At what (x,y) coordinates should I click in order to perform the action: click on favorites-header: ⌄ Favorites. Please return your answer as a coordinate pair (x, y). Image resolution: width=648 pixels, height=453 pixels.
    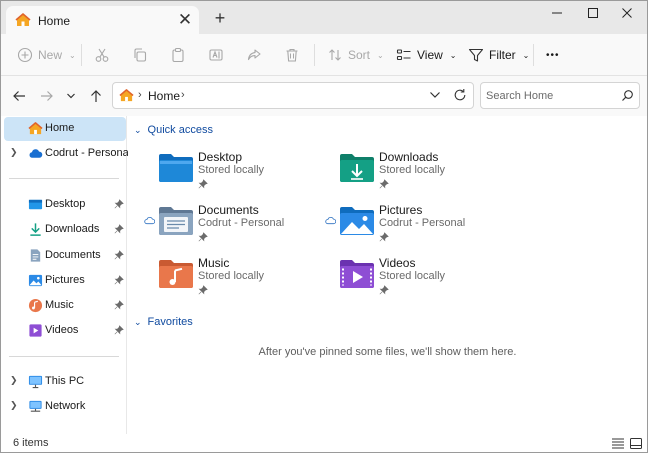
    Looking at the image, I should click on (163, 322).